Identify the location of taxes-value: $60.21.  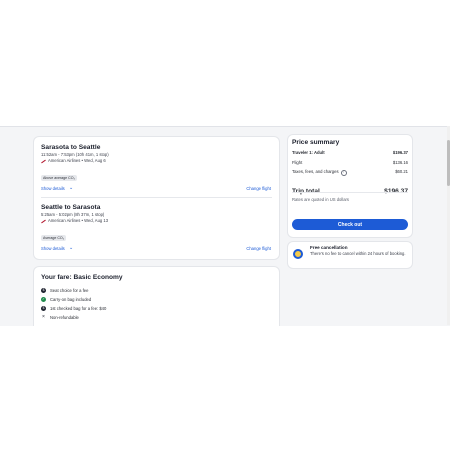
(401, 171).